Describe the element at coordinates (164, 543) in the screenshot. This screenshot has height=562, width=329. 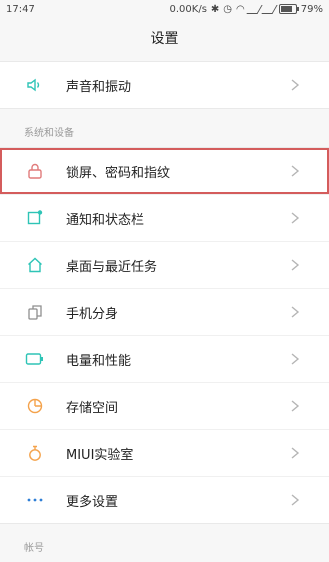
I see `section-header-account: 帐号` at that location.